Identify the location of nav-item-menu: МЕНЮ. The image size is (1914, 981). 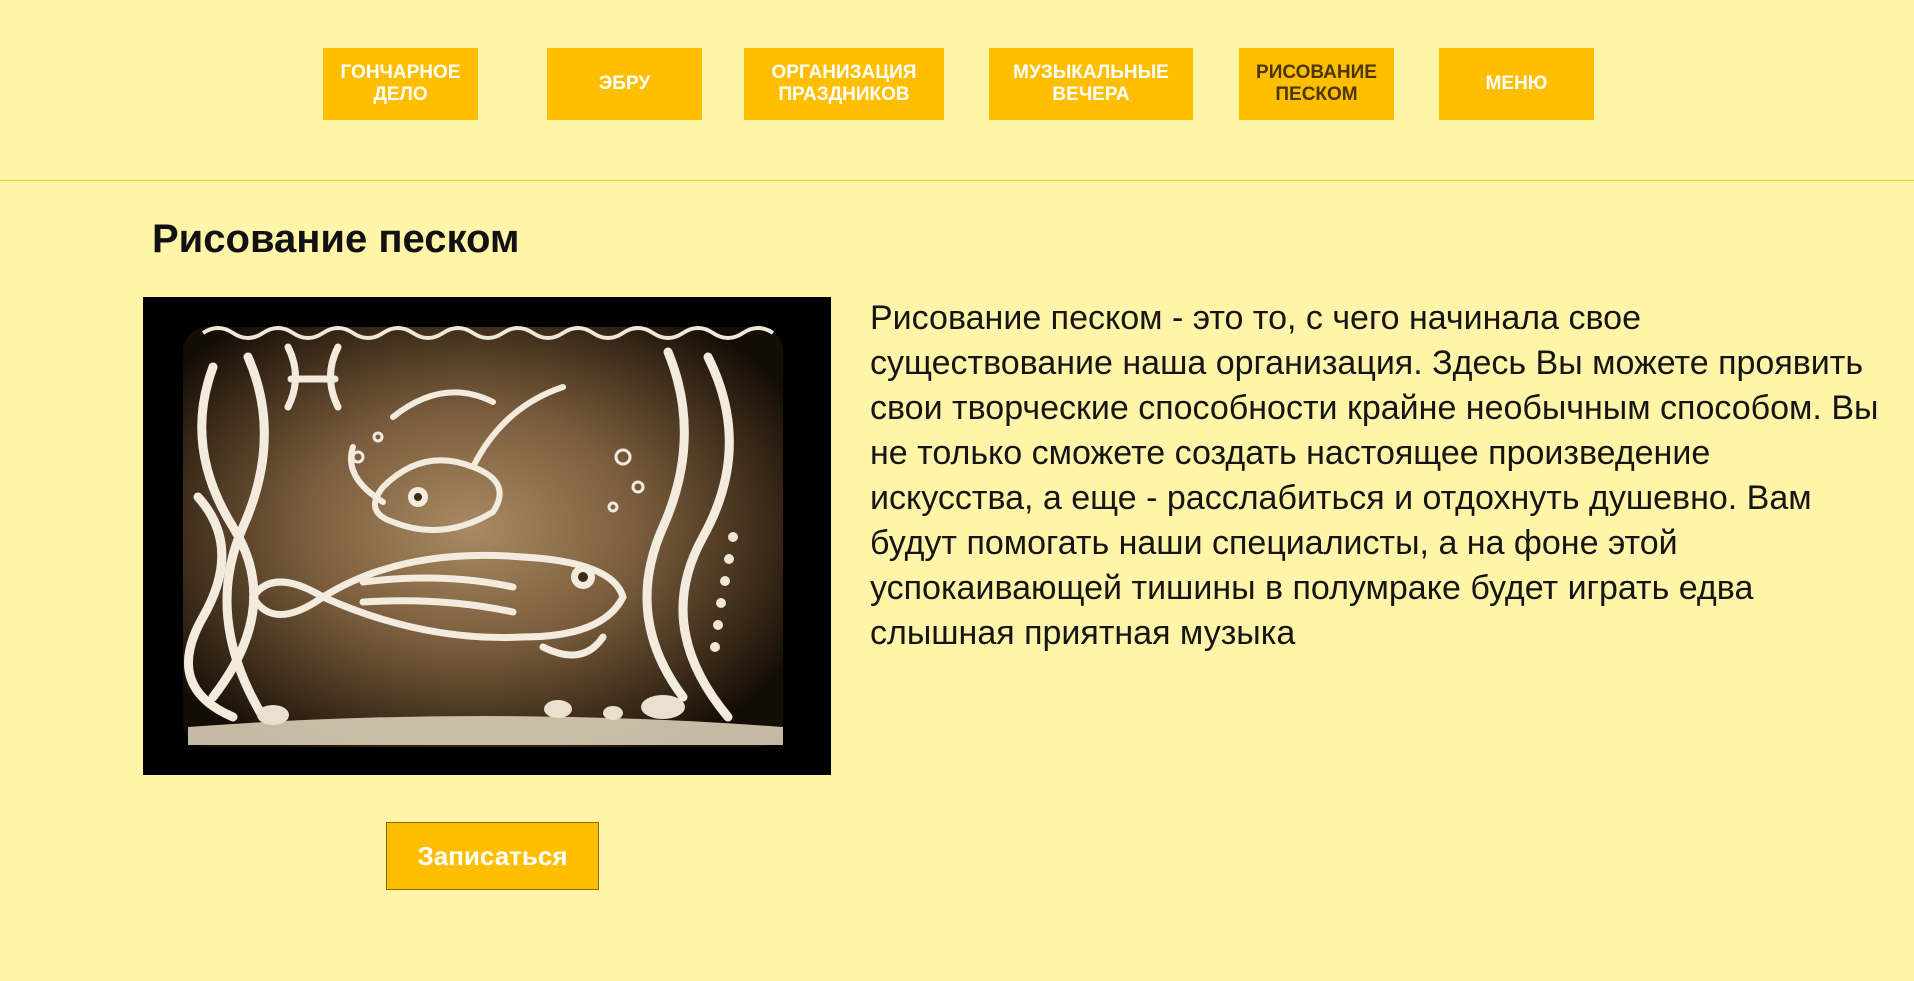
(1516, 84).